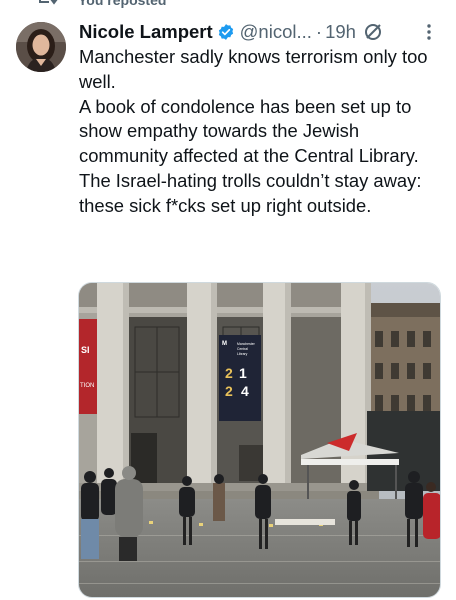  Describe the element at coordinates (146, 32) in the screenshot. I see `author-name: Nicole Lampert` at that location.